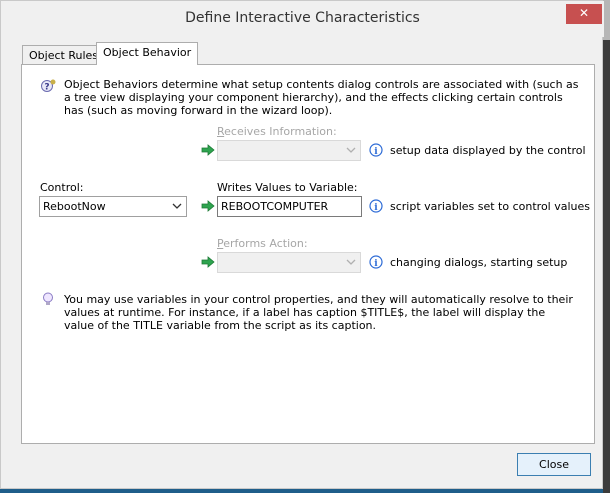 Image resolution: width=610 pixels, height=493 pixels. What do you see at coordinates (490, 206) in the screenshot?
I see `writes-description: script variables set to control values` at bounding box center [490, 206].